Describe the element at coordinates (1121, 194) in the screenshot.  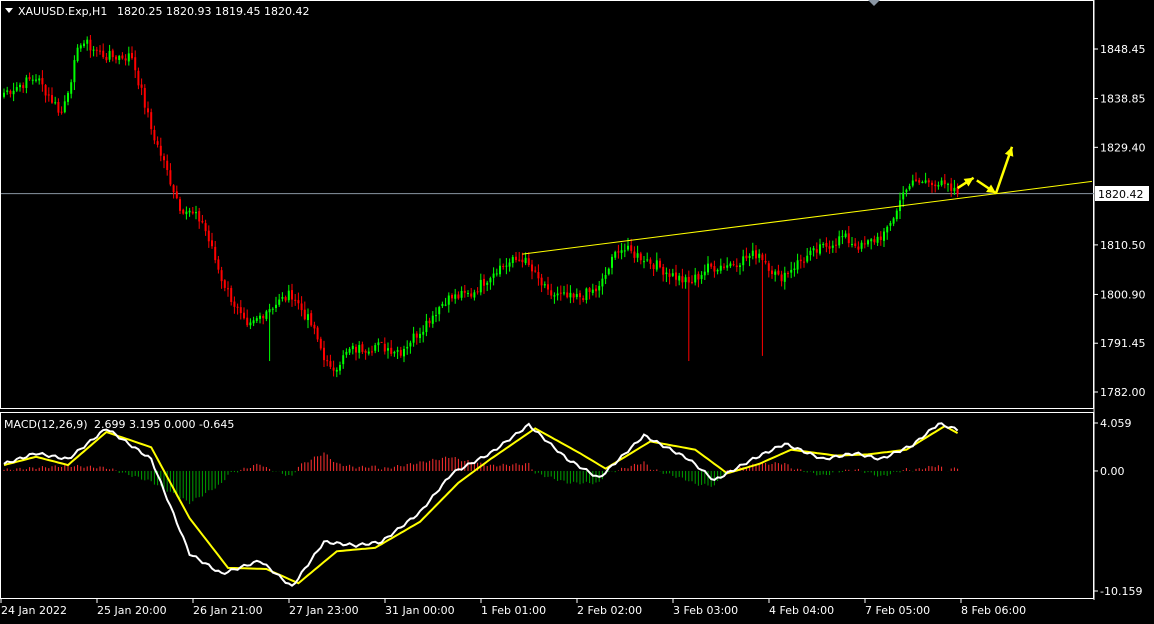
I see `current-price-label: 1820.42` at that location.